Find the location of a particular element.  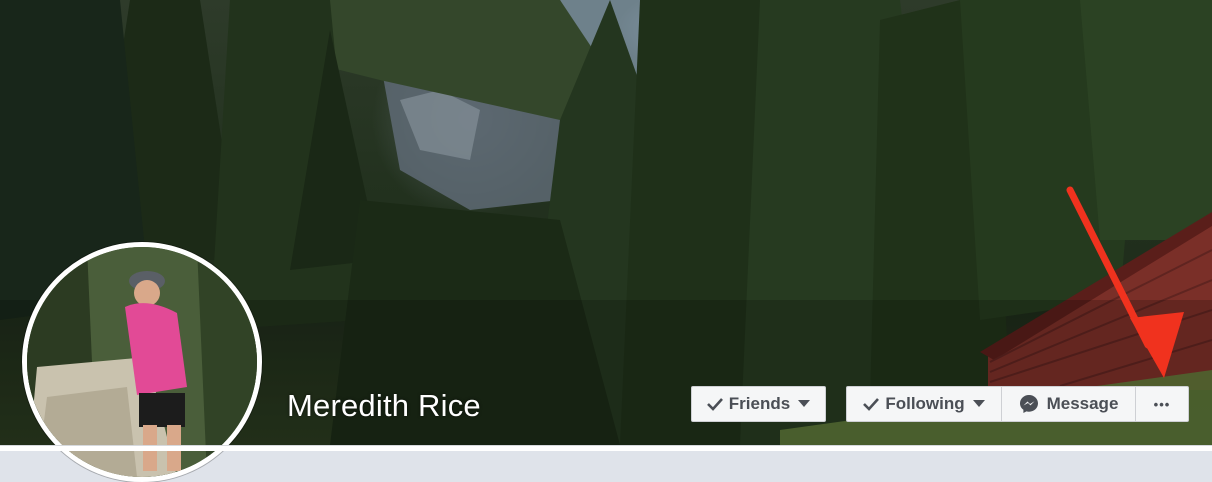

friends-button: Friends is located at coordinates (758, 404).